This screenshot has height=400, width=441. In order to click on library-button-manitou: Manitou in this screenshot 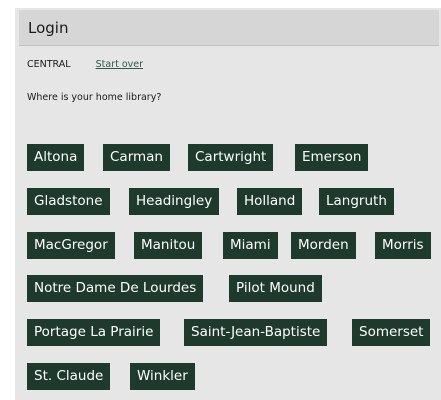, I will do `click(168, 245)`.